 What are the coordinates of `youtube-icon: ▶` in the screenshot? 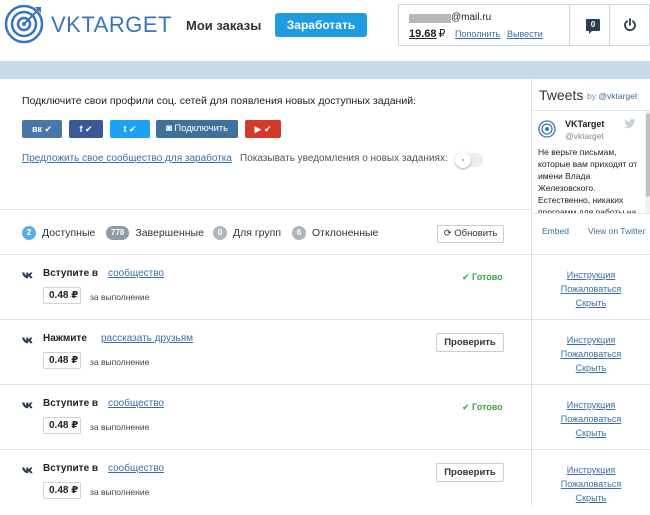 It's located at (258, 129).